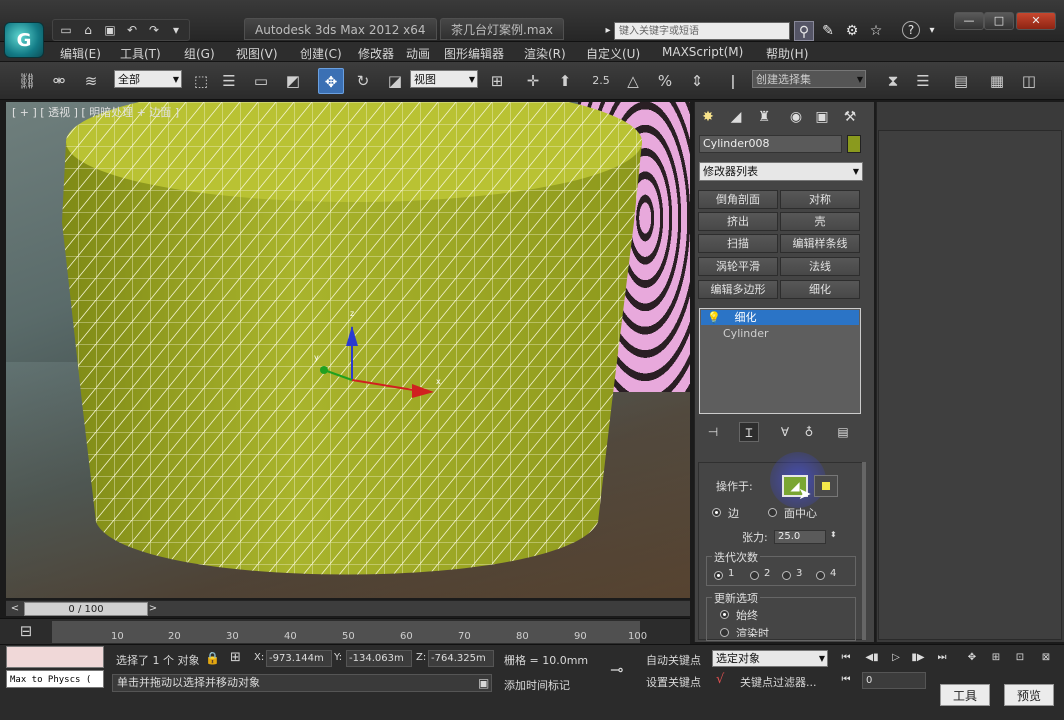 The height and width of the screenshot is (720, 1064). Describe the element at coordinates (820, 289) in the screenshot. I see `modifier-button: 细化` at that location.